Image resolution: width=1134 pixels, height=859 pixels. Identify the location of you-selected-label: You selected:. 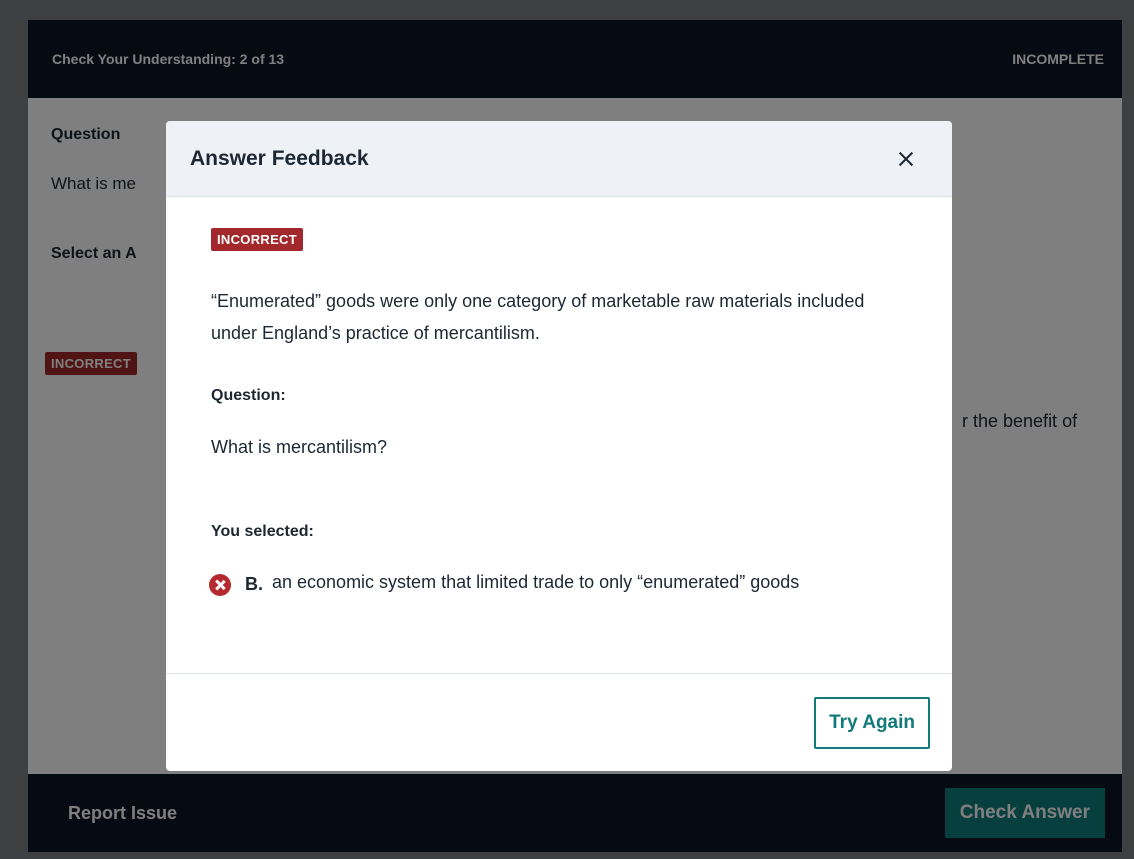
(262, 531).